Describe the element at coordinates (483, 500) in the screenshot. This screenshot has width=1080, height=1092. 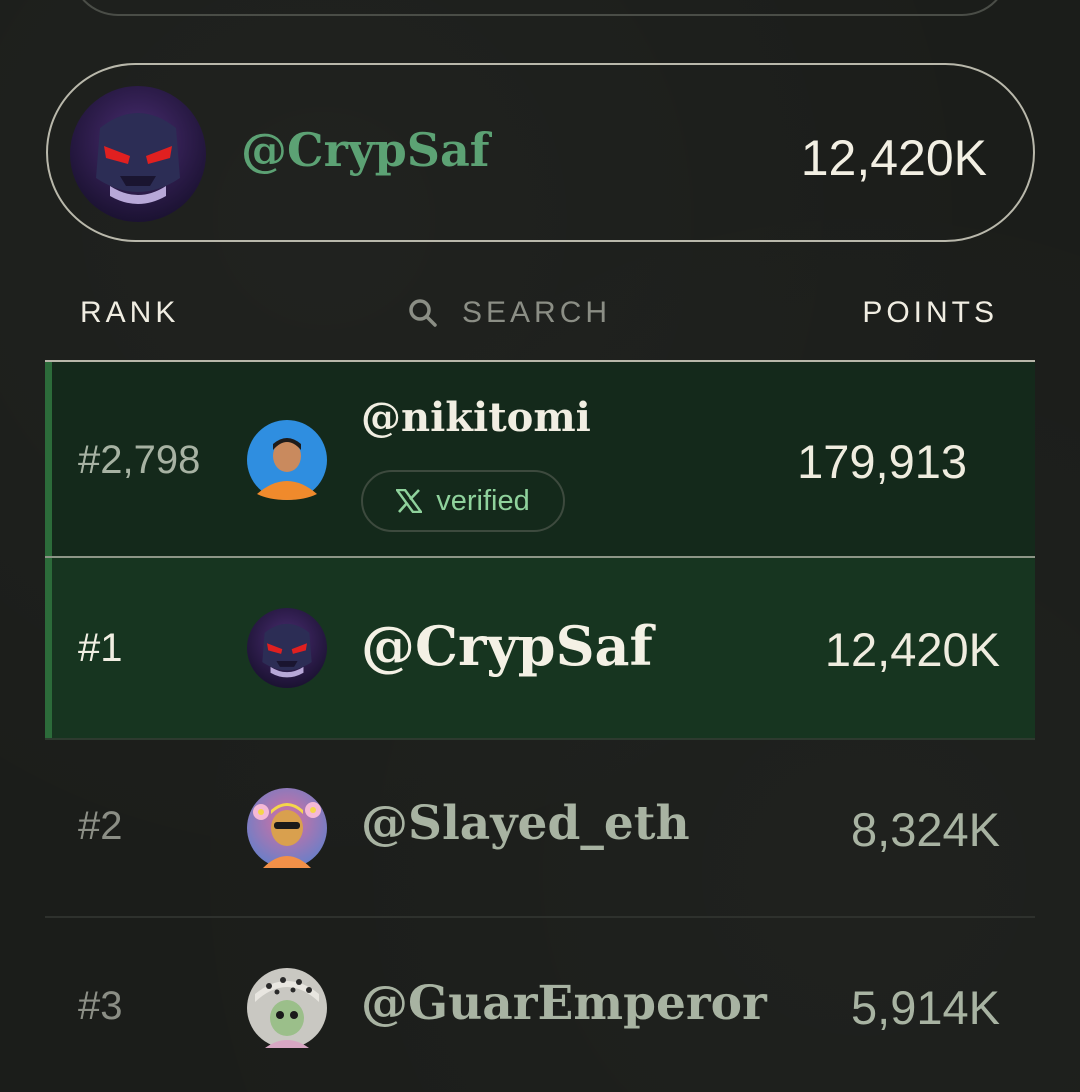
I see `verified-label: verified` at that location.